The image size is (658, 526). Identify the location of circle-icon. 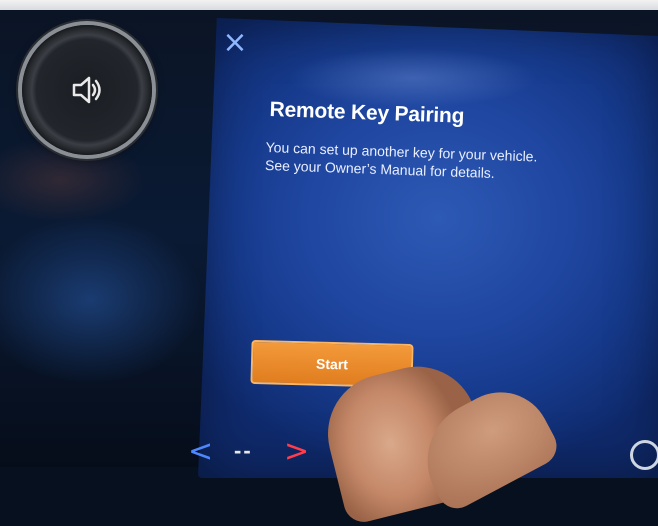
(644, 455).